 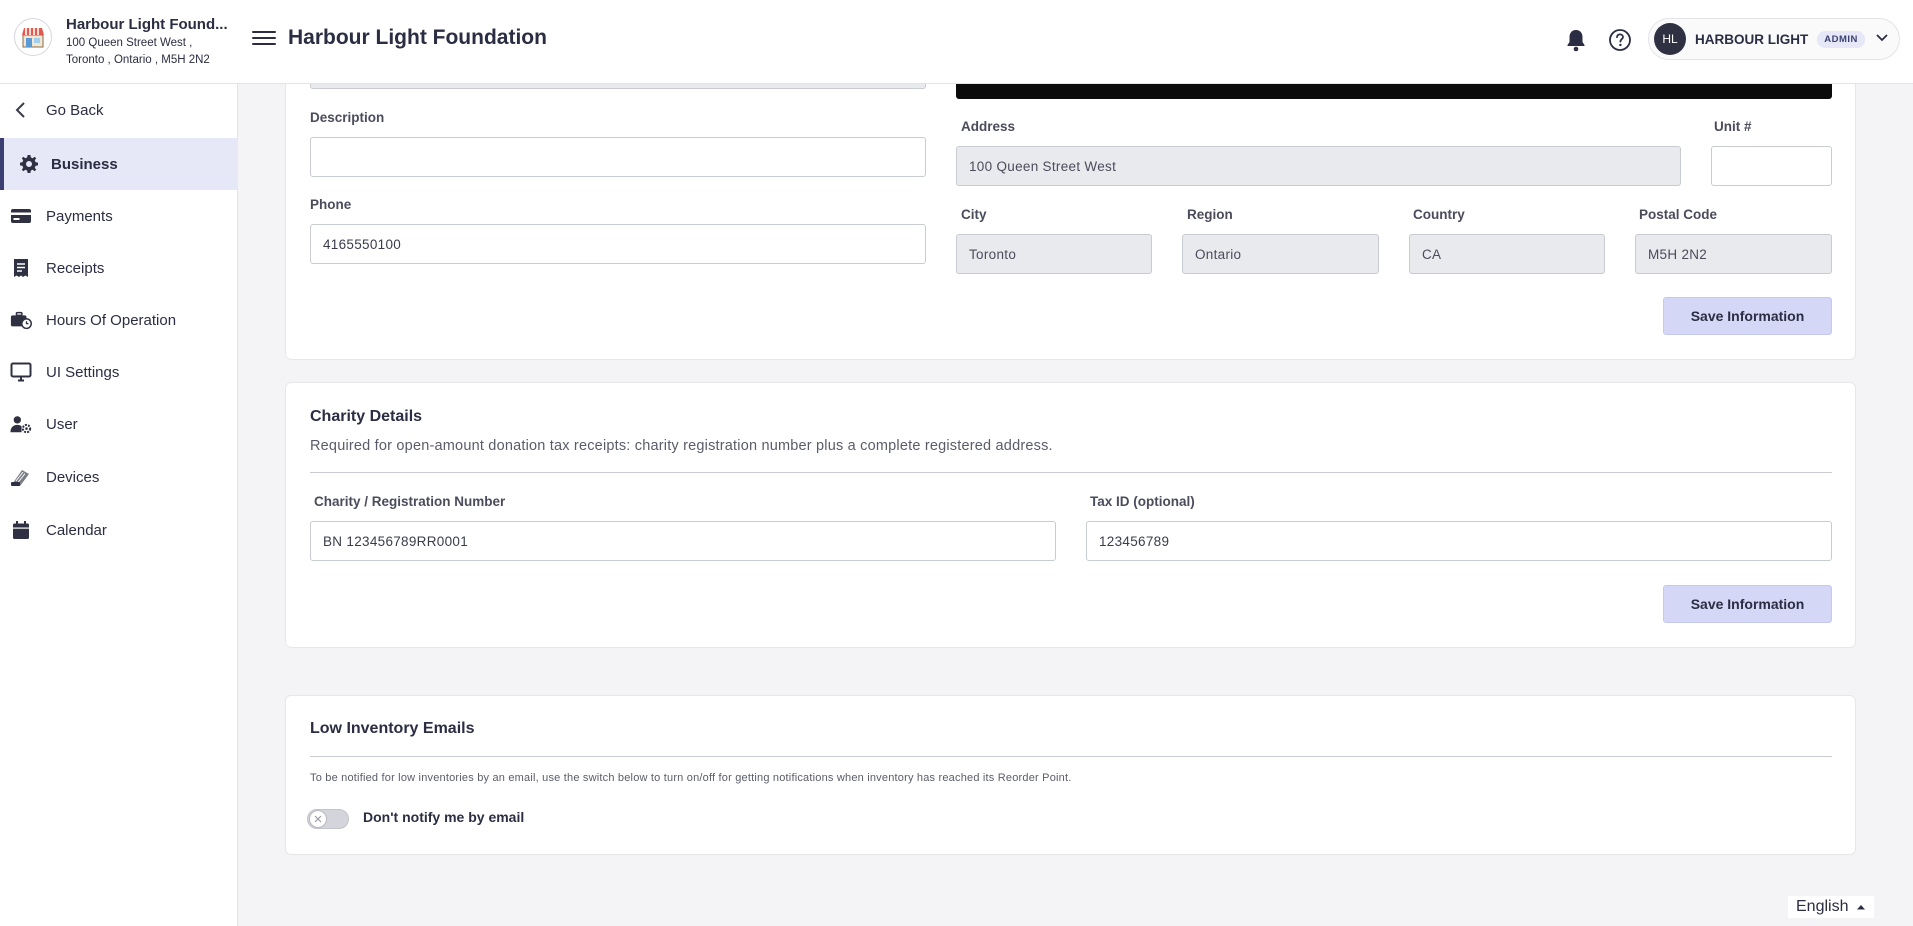 What do you see at coordinates (1318, 166) in the screenshot?
I see `address-field: 100 Queen Street West` at bounding box center [1318, 166].